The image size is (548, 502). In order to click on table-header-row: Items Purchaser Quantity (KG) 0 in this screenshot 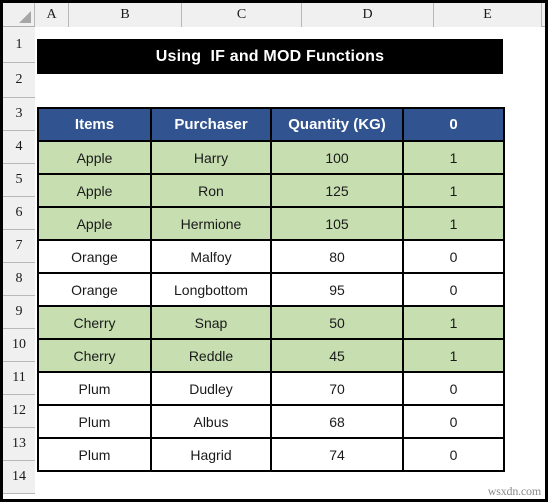, I will do `click(271, 124)`.